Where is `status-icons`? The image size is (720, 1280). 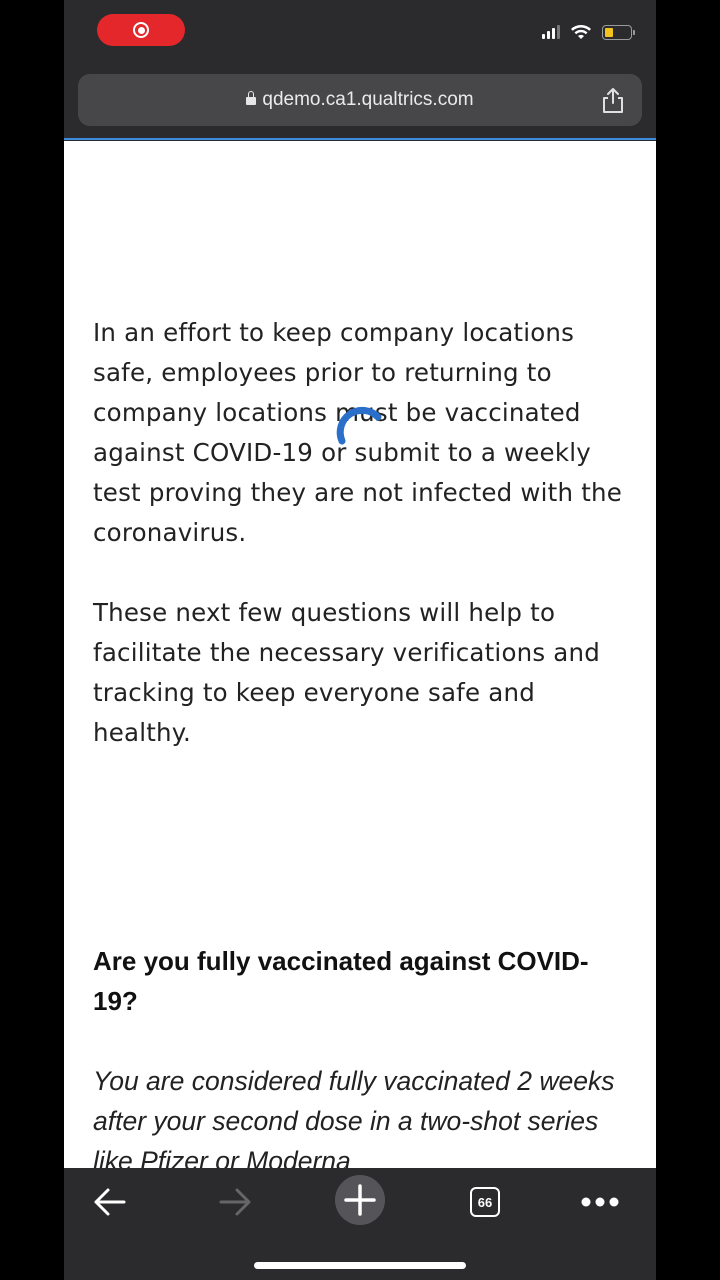
status-icons is located at coordinates (588, 32).